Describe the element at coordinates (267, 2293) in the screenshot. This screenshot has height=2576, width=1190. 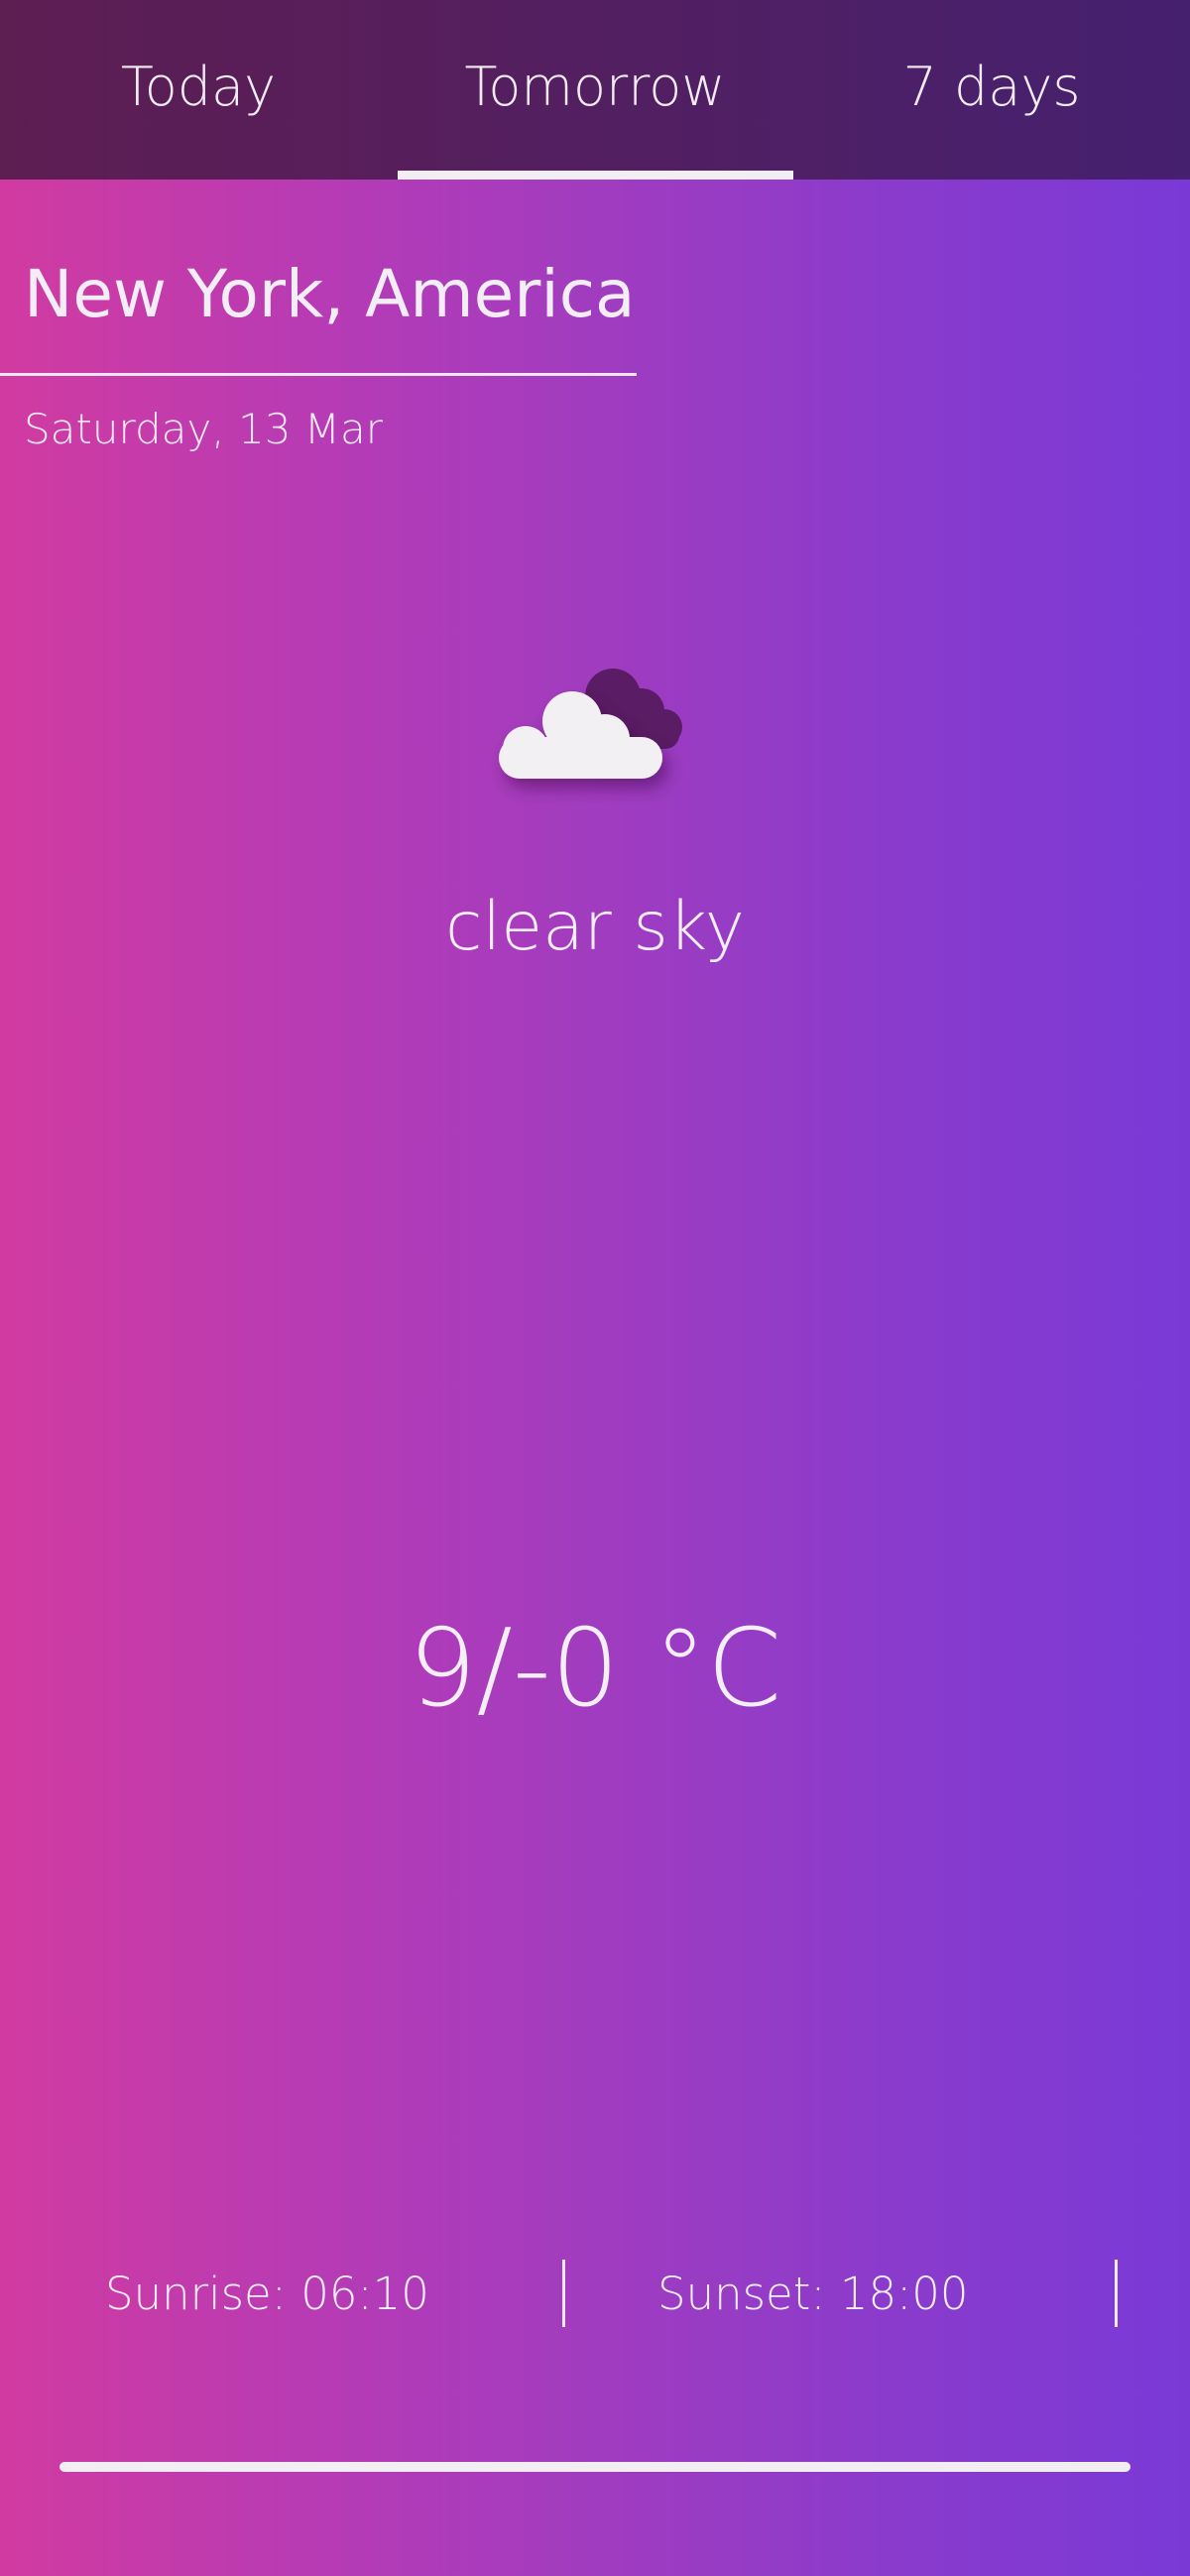
I see `sunrise-time: Sunrise: 06:10` at that location.